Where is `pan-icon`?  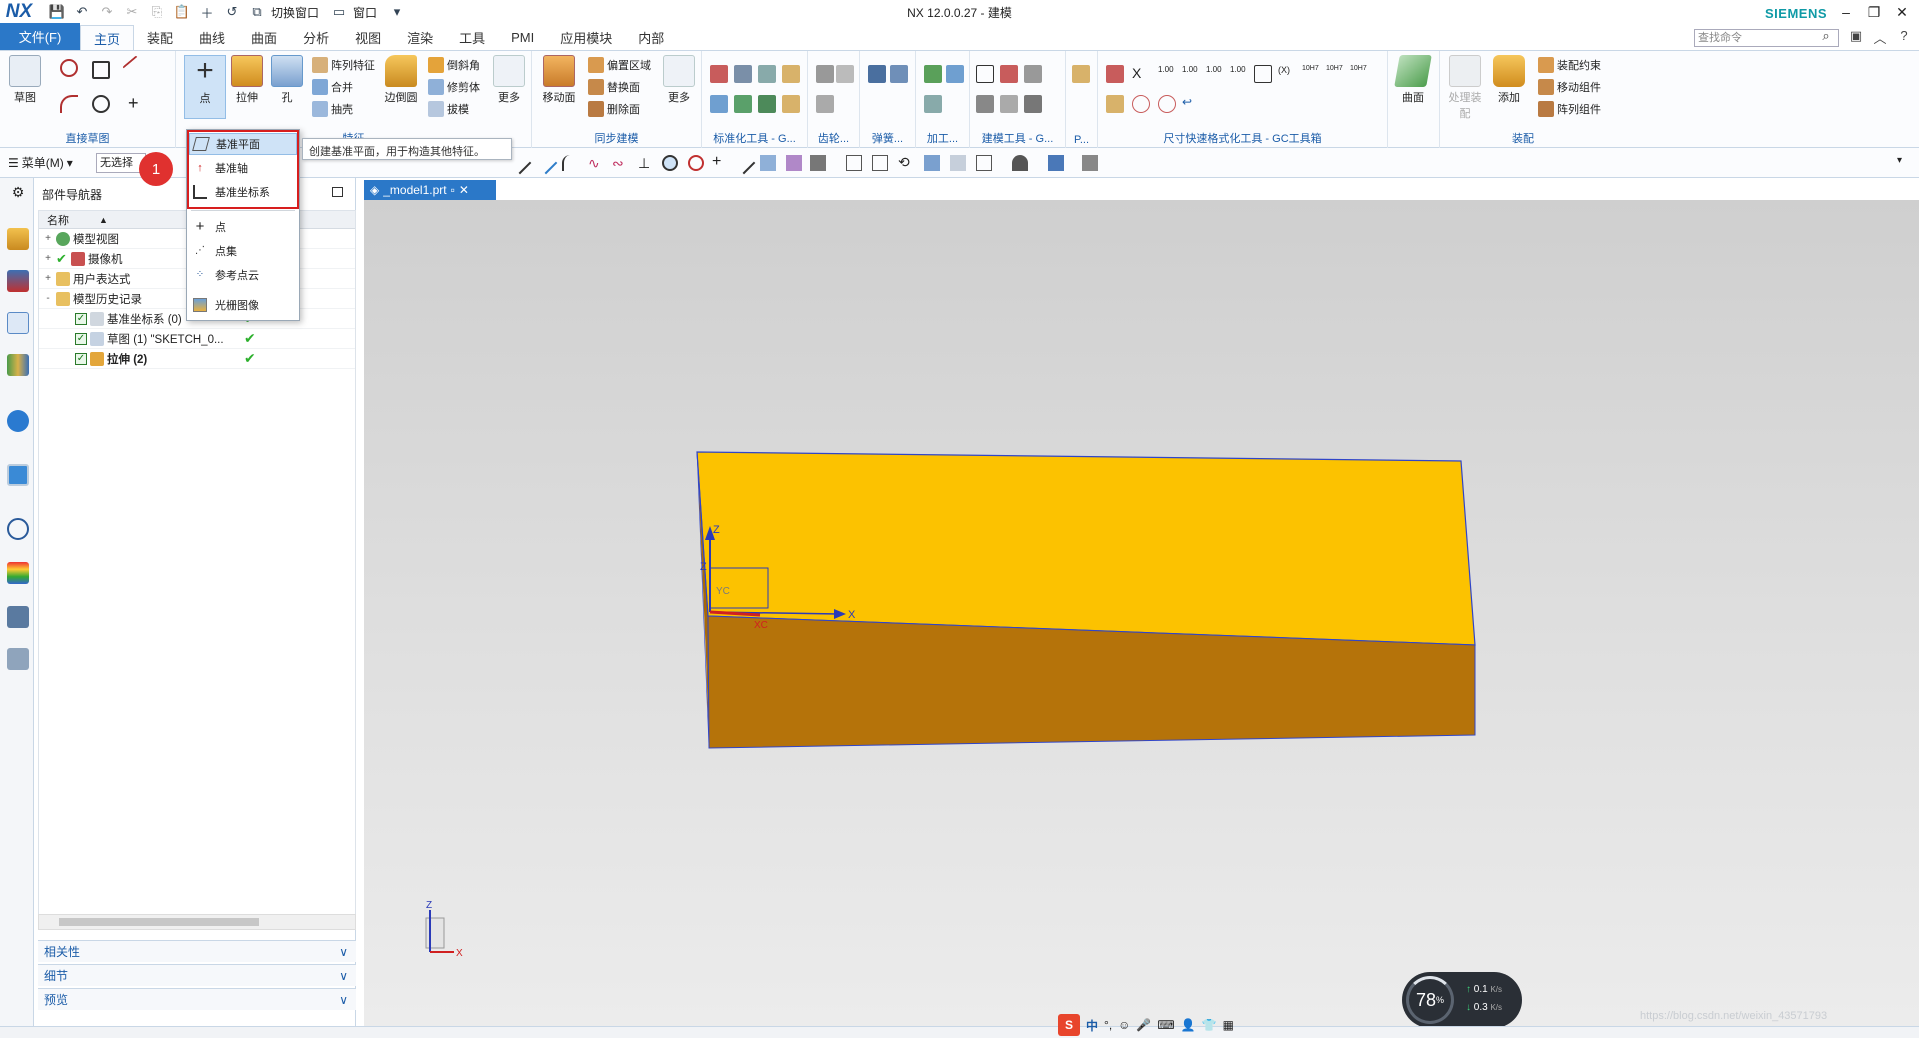 pan-icon is located at coordinates (932, 163).